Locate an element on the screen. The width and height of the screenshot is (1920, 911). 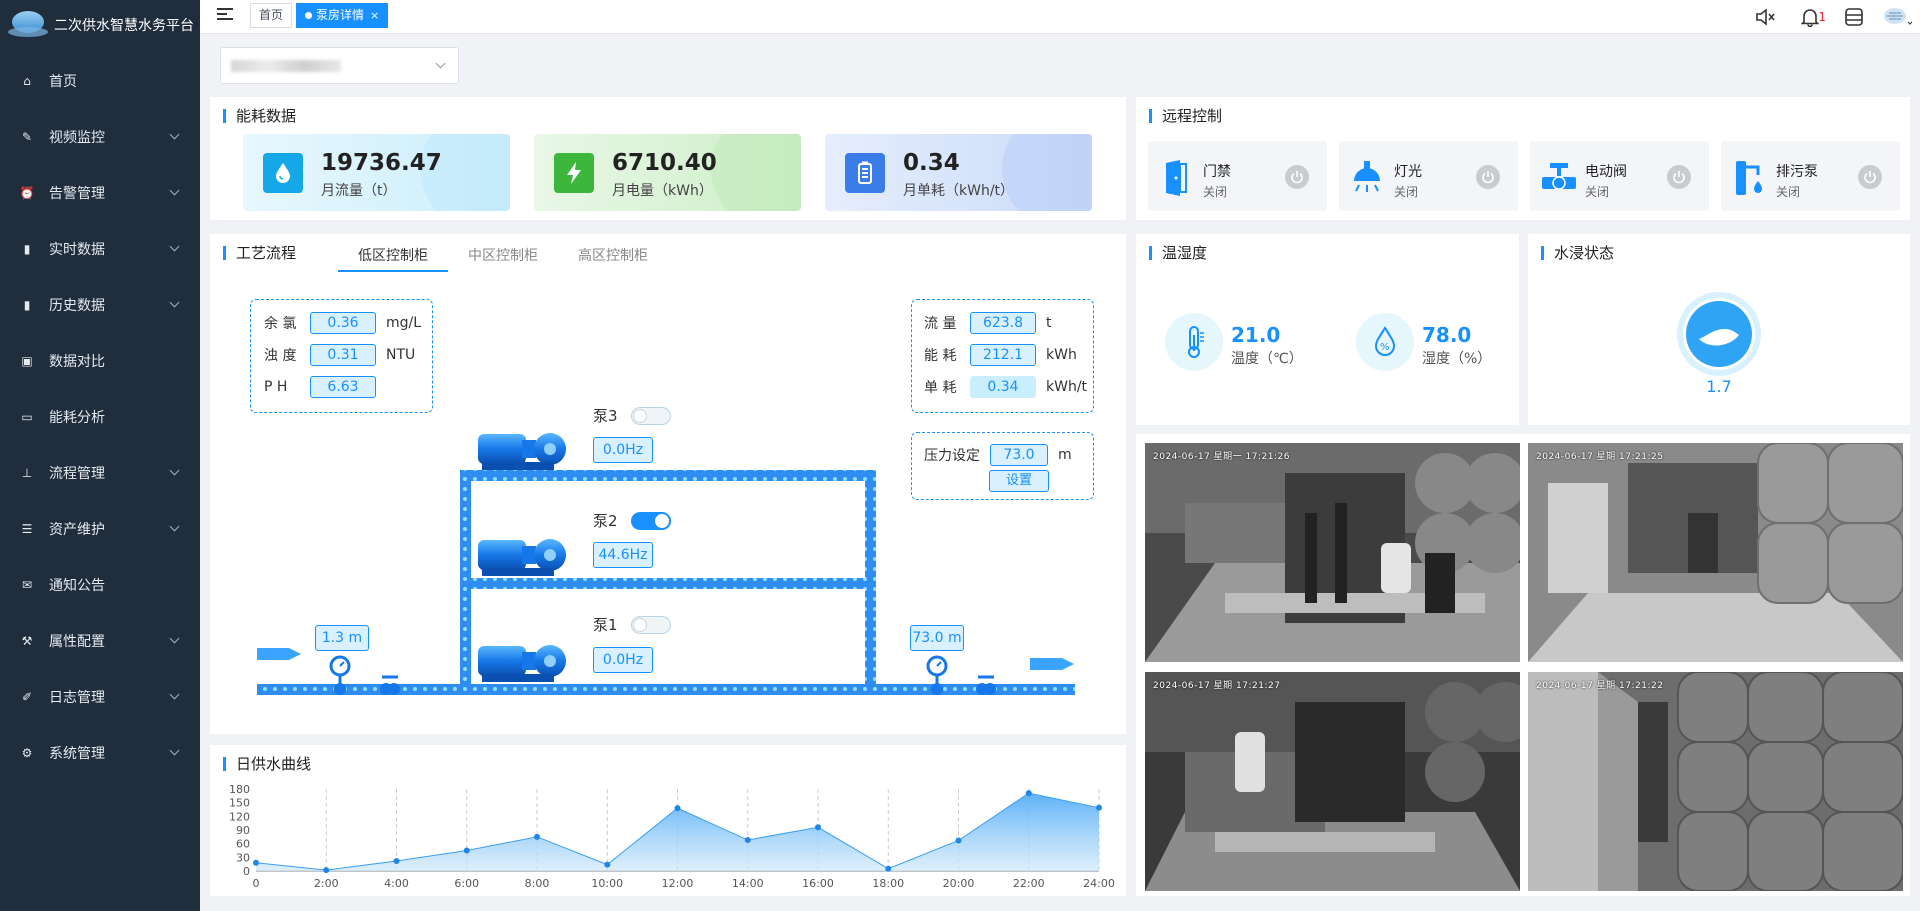
camera-feed-4: 2024-06-17 星期 17:21:22 is located at coordinates (1715, 781).